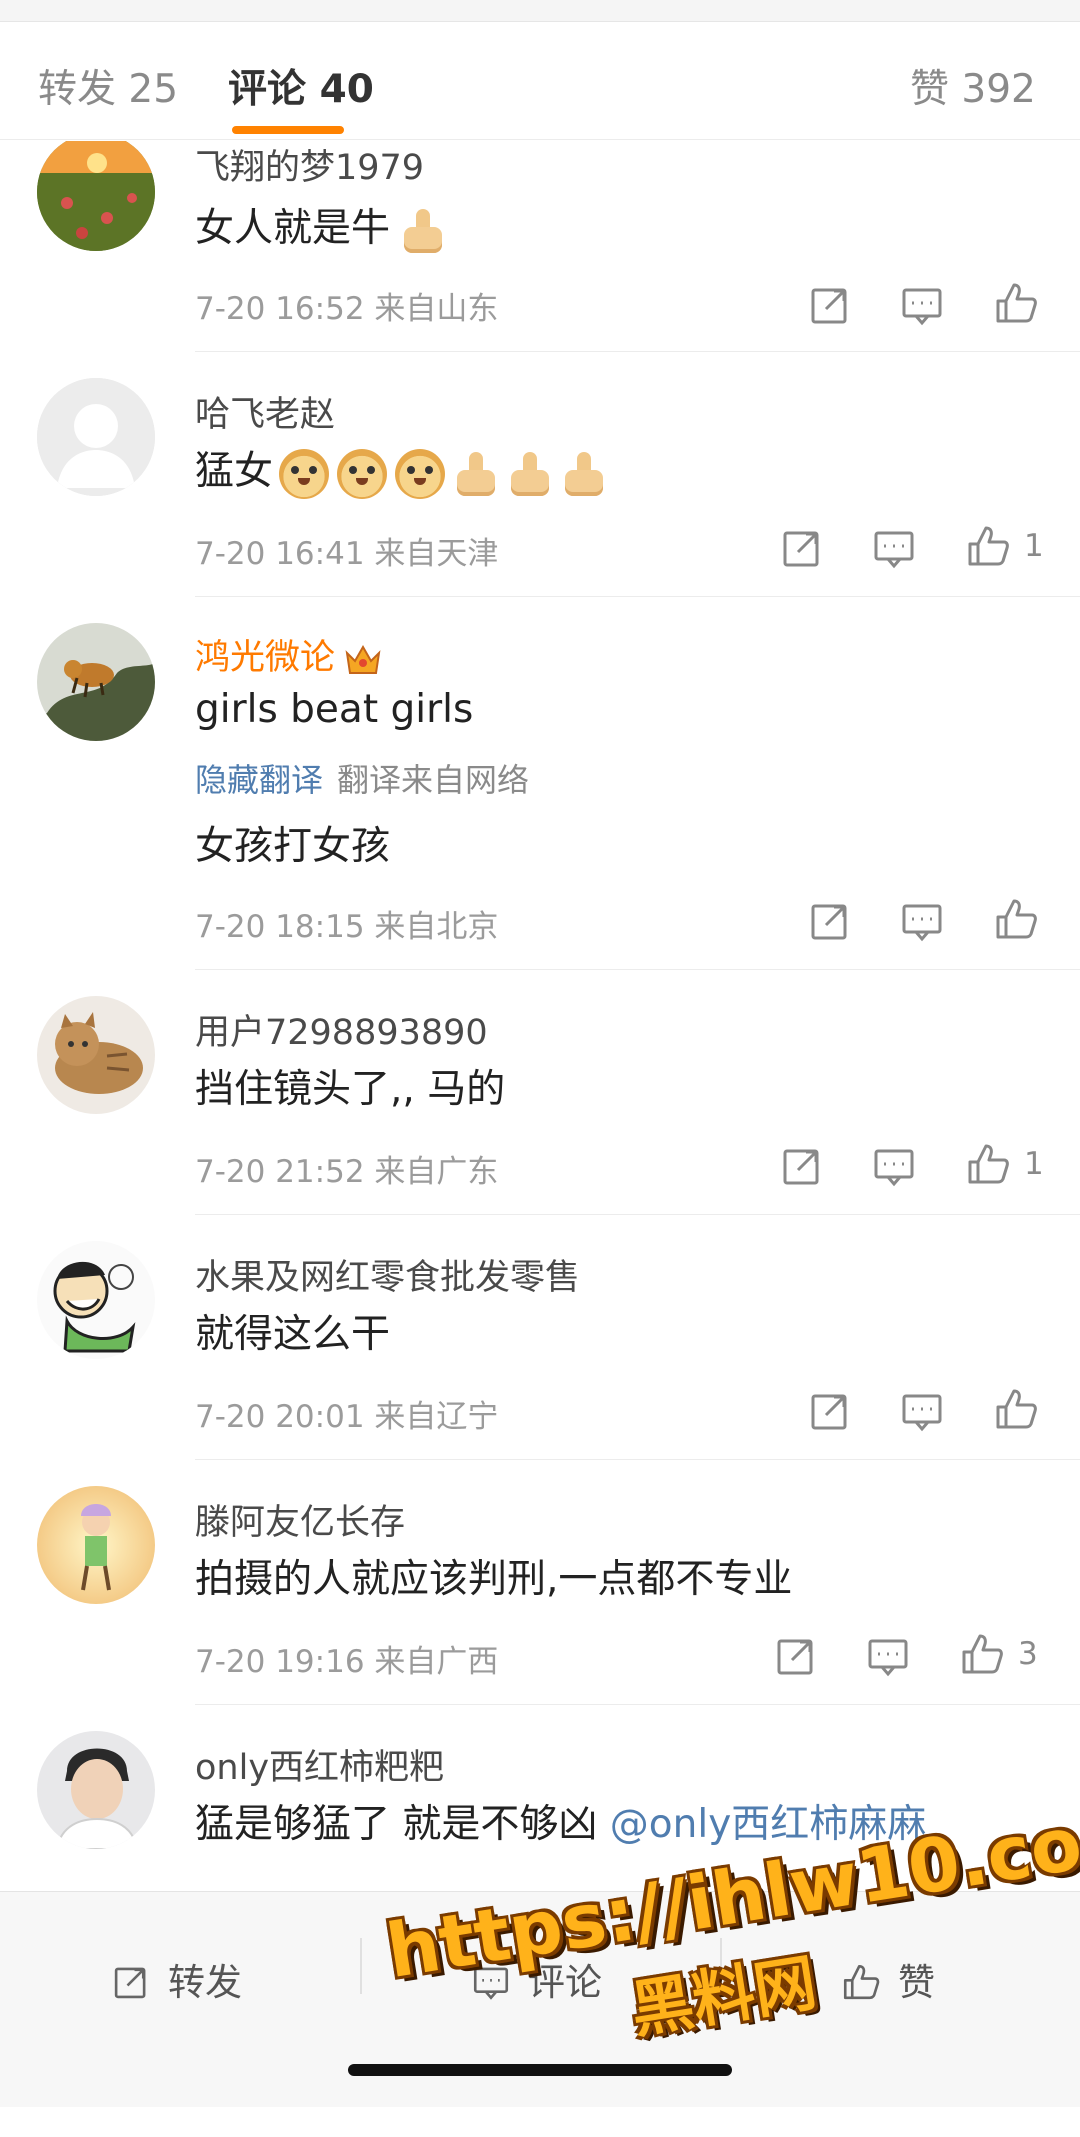 The image size is (1080, 2137). What do you see at coordinates (402, 1824) in the screenshot?
I see `comment-text-content: 猛是够猛了 就是不够凶` at bounding box center [402, 1824].